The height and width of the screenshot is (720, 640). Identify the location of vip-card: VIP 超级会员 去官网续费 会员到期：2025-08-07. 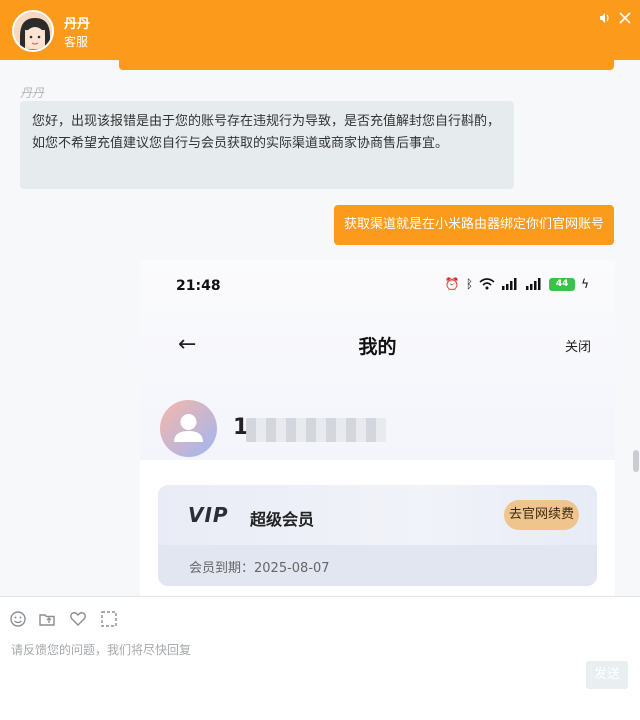
(377, 535).